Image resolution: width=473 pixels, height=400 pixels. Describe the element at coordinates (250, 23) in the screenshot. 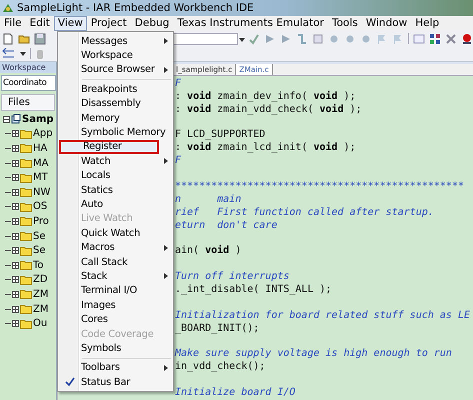

I see `menu-item: Texas Instruments Emulator` at that location.